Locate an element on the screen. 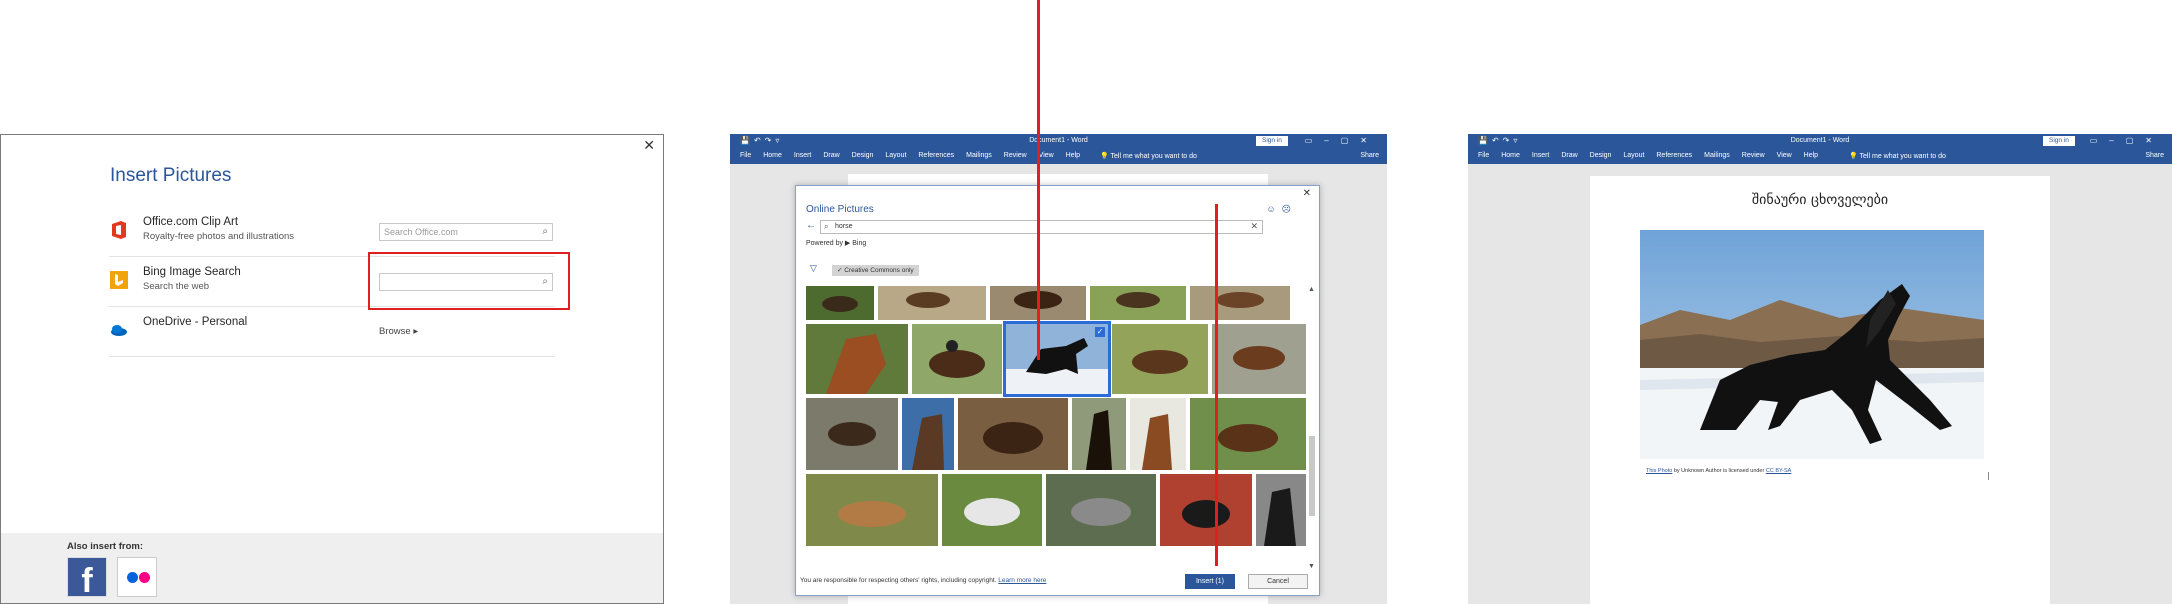  source-name: Office.com Clip Art is located at coordinates (191, 222).